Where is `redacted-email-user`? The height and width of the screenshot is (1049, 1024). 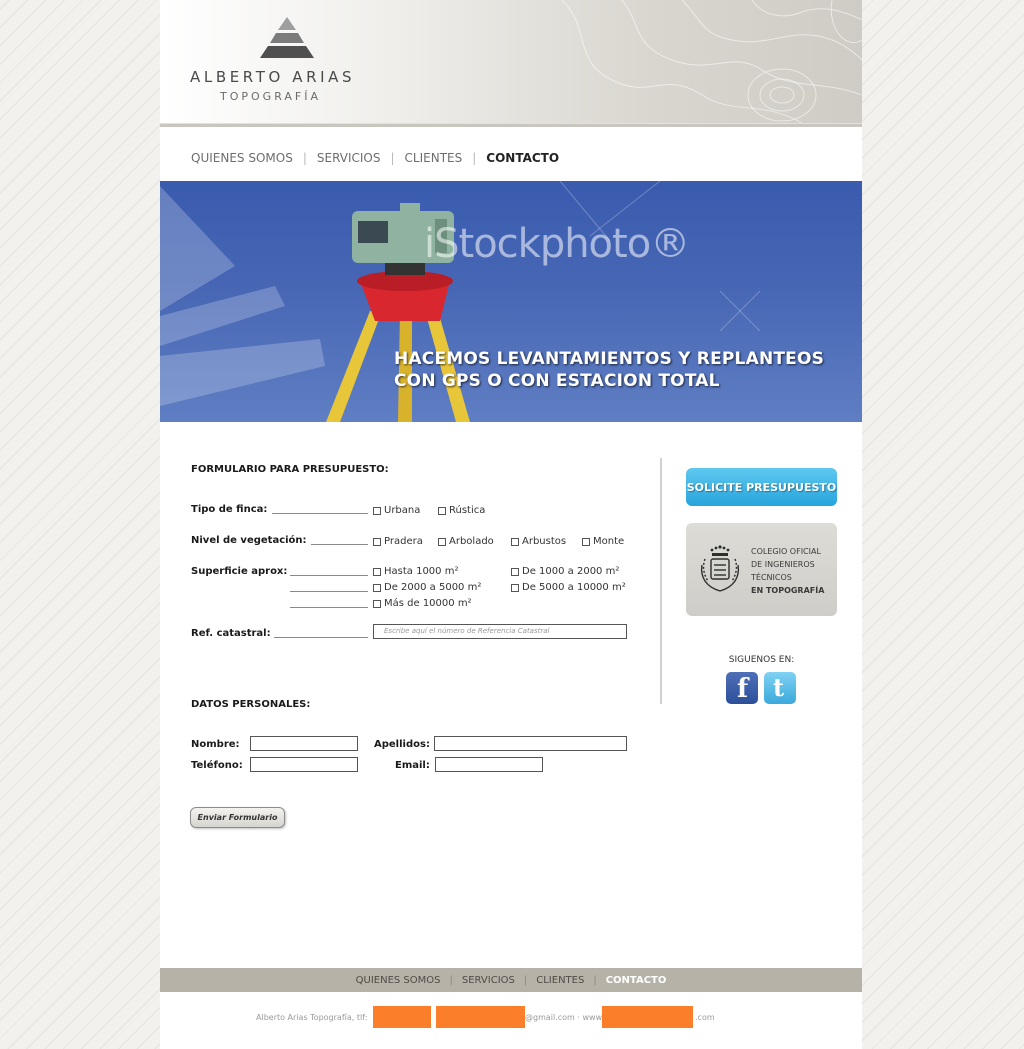
redacted-email-user is located at coordinates (480, 1017).